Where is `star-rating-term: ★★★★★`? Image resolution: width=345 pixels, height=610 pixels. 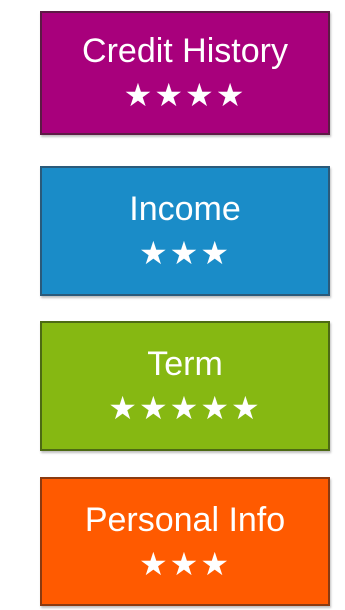 star-rating-term: ★★★★★ is located at coordinates (185, 408).